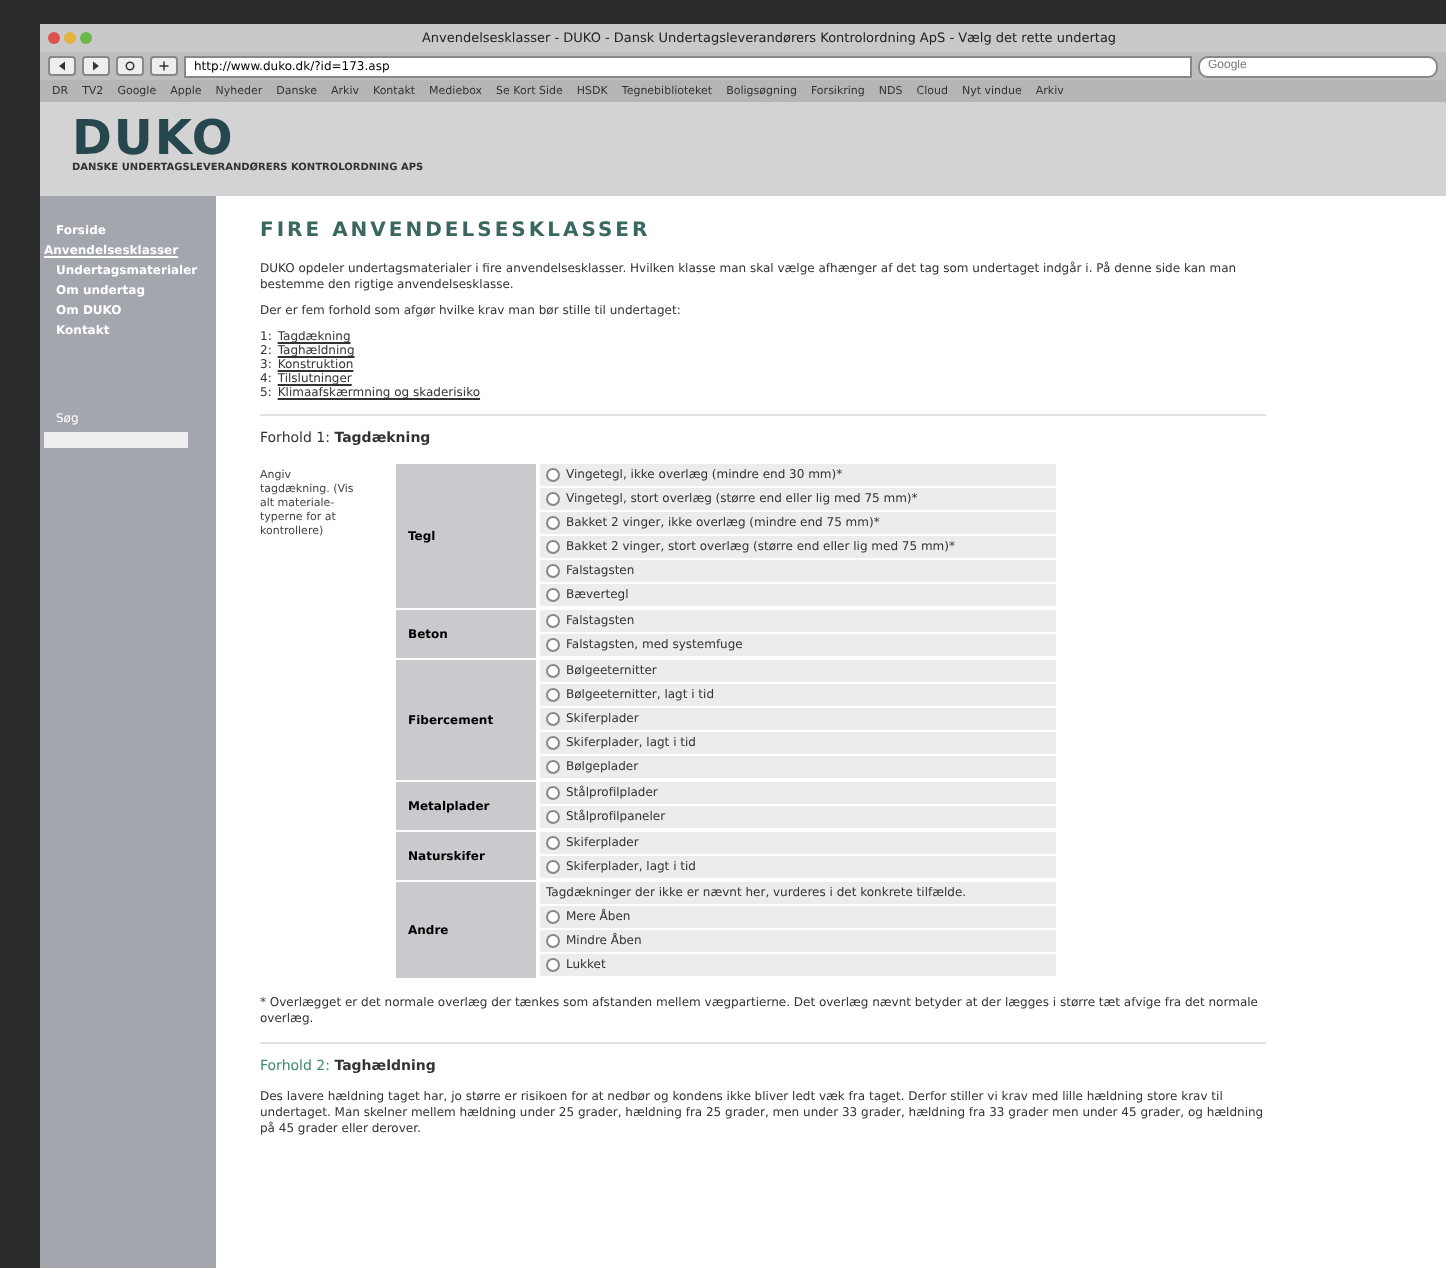 The height and width of the screenshot is (1268, 1446). I want to click on page-heading: FIRE ANVENDELSESKLASSER, so click(456, 231).